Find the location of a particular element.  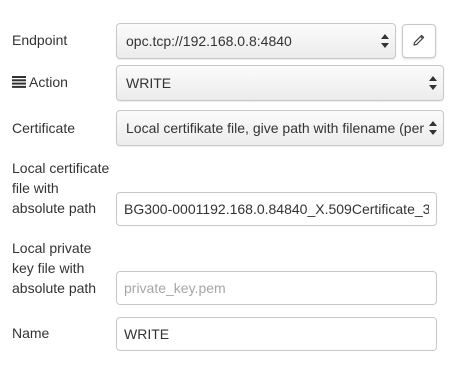

local-private-key-label-line: absolute path is located at coordinates (54, 288).